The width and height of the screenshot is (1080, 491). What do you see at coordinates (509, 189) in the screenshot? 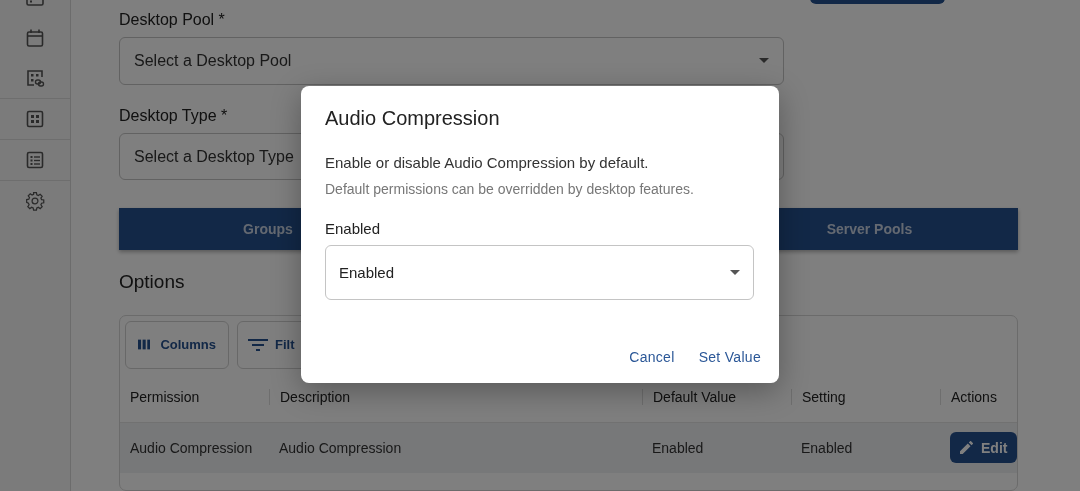
I see `dialog-hint: Default permissions can be overridden by desktop features.` at bounding box center [509, 189].